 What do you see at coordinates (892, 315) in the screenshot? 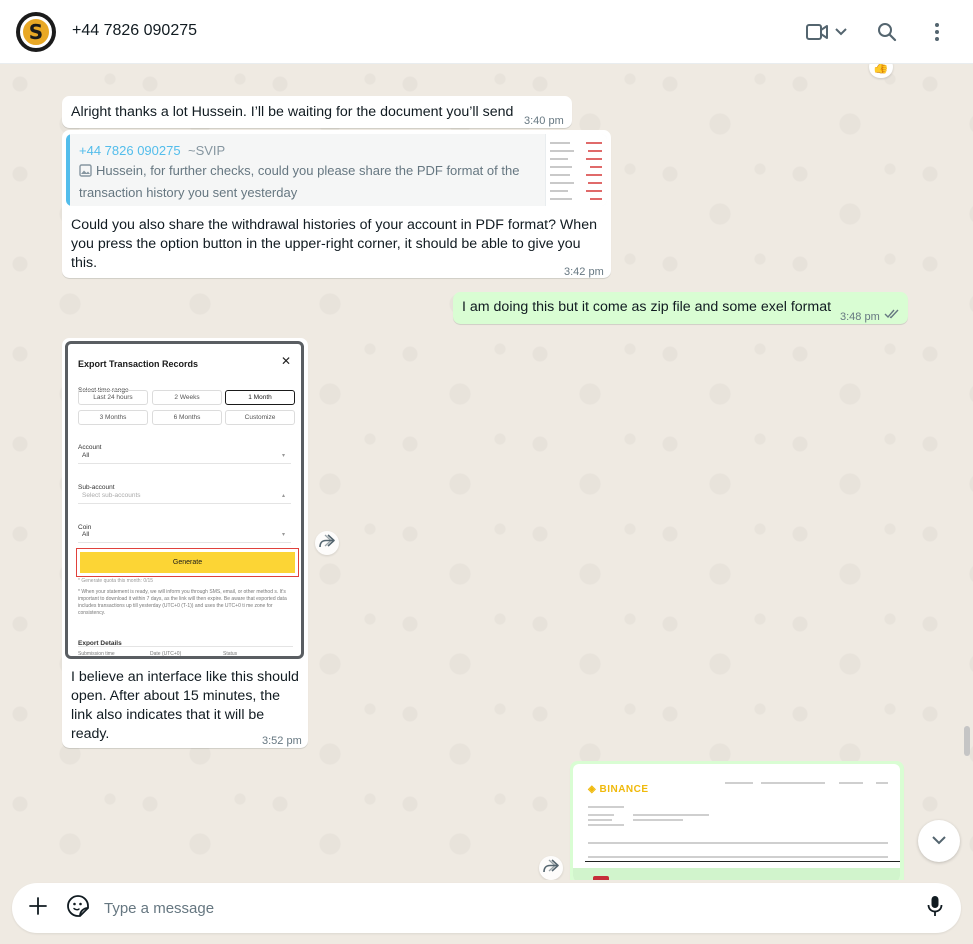
I see `double-check-icon` at bounding box center [892, 315].